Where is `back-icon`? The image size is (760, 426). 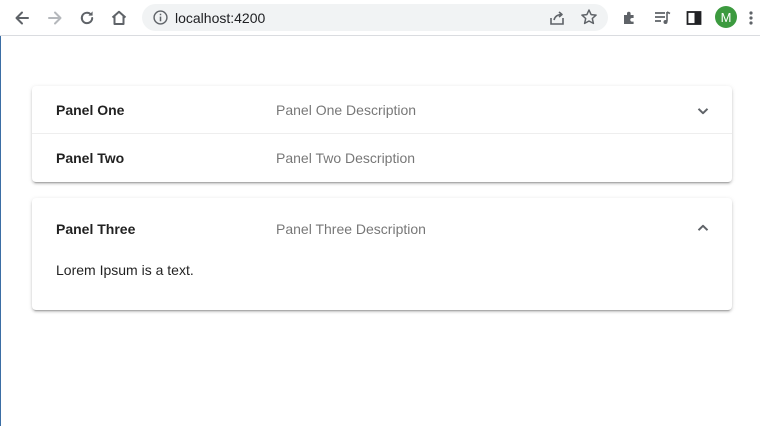
back-icon is located at coordinates (22, 18).